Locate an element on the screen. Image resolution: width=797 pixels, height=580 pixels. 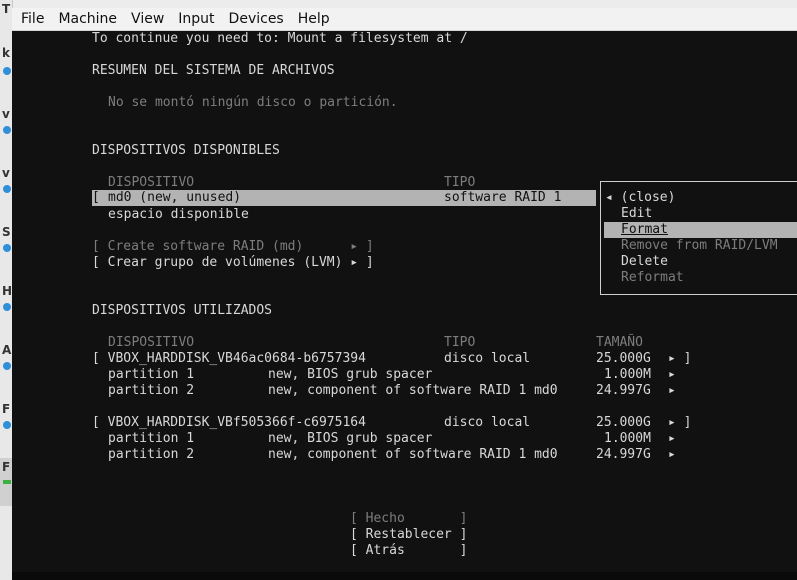
used-column-size: TAMAÑO is located at coordinates (619, 342).